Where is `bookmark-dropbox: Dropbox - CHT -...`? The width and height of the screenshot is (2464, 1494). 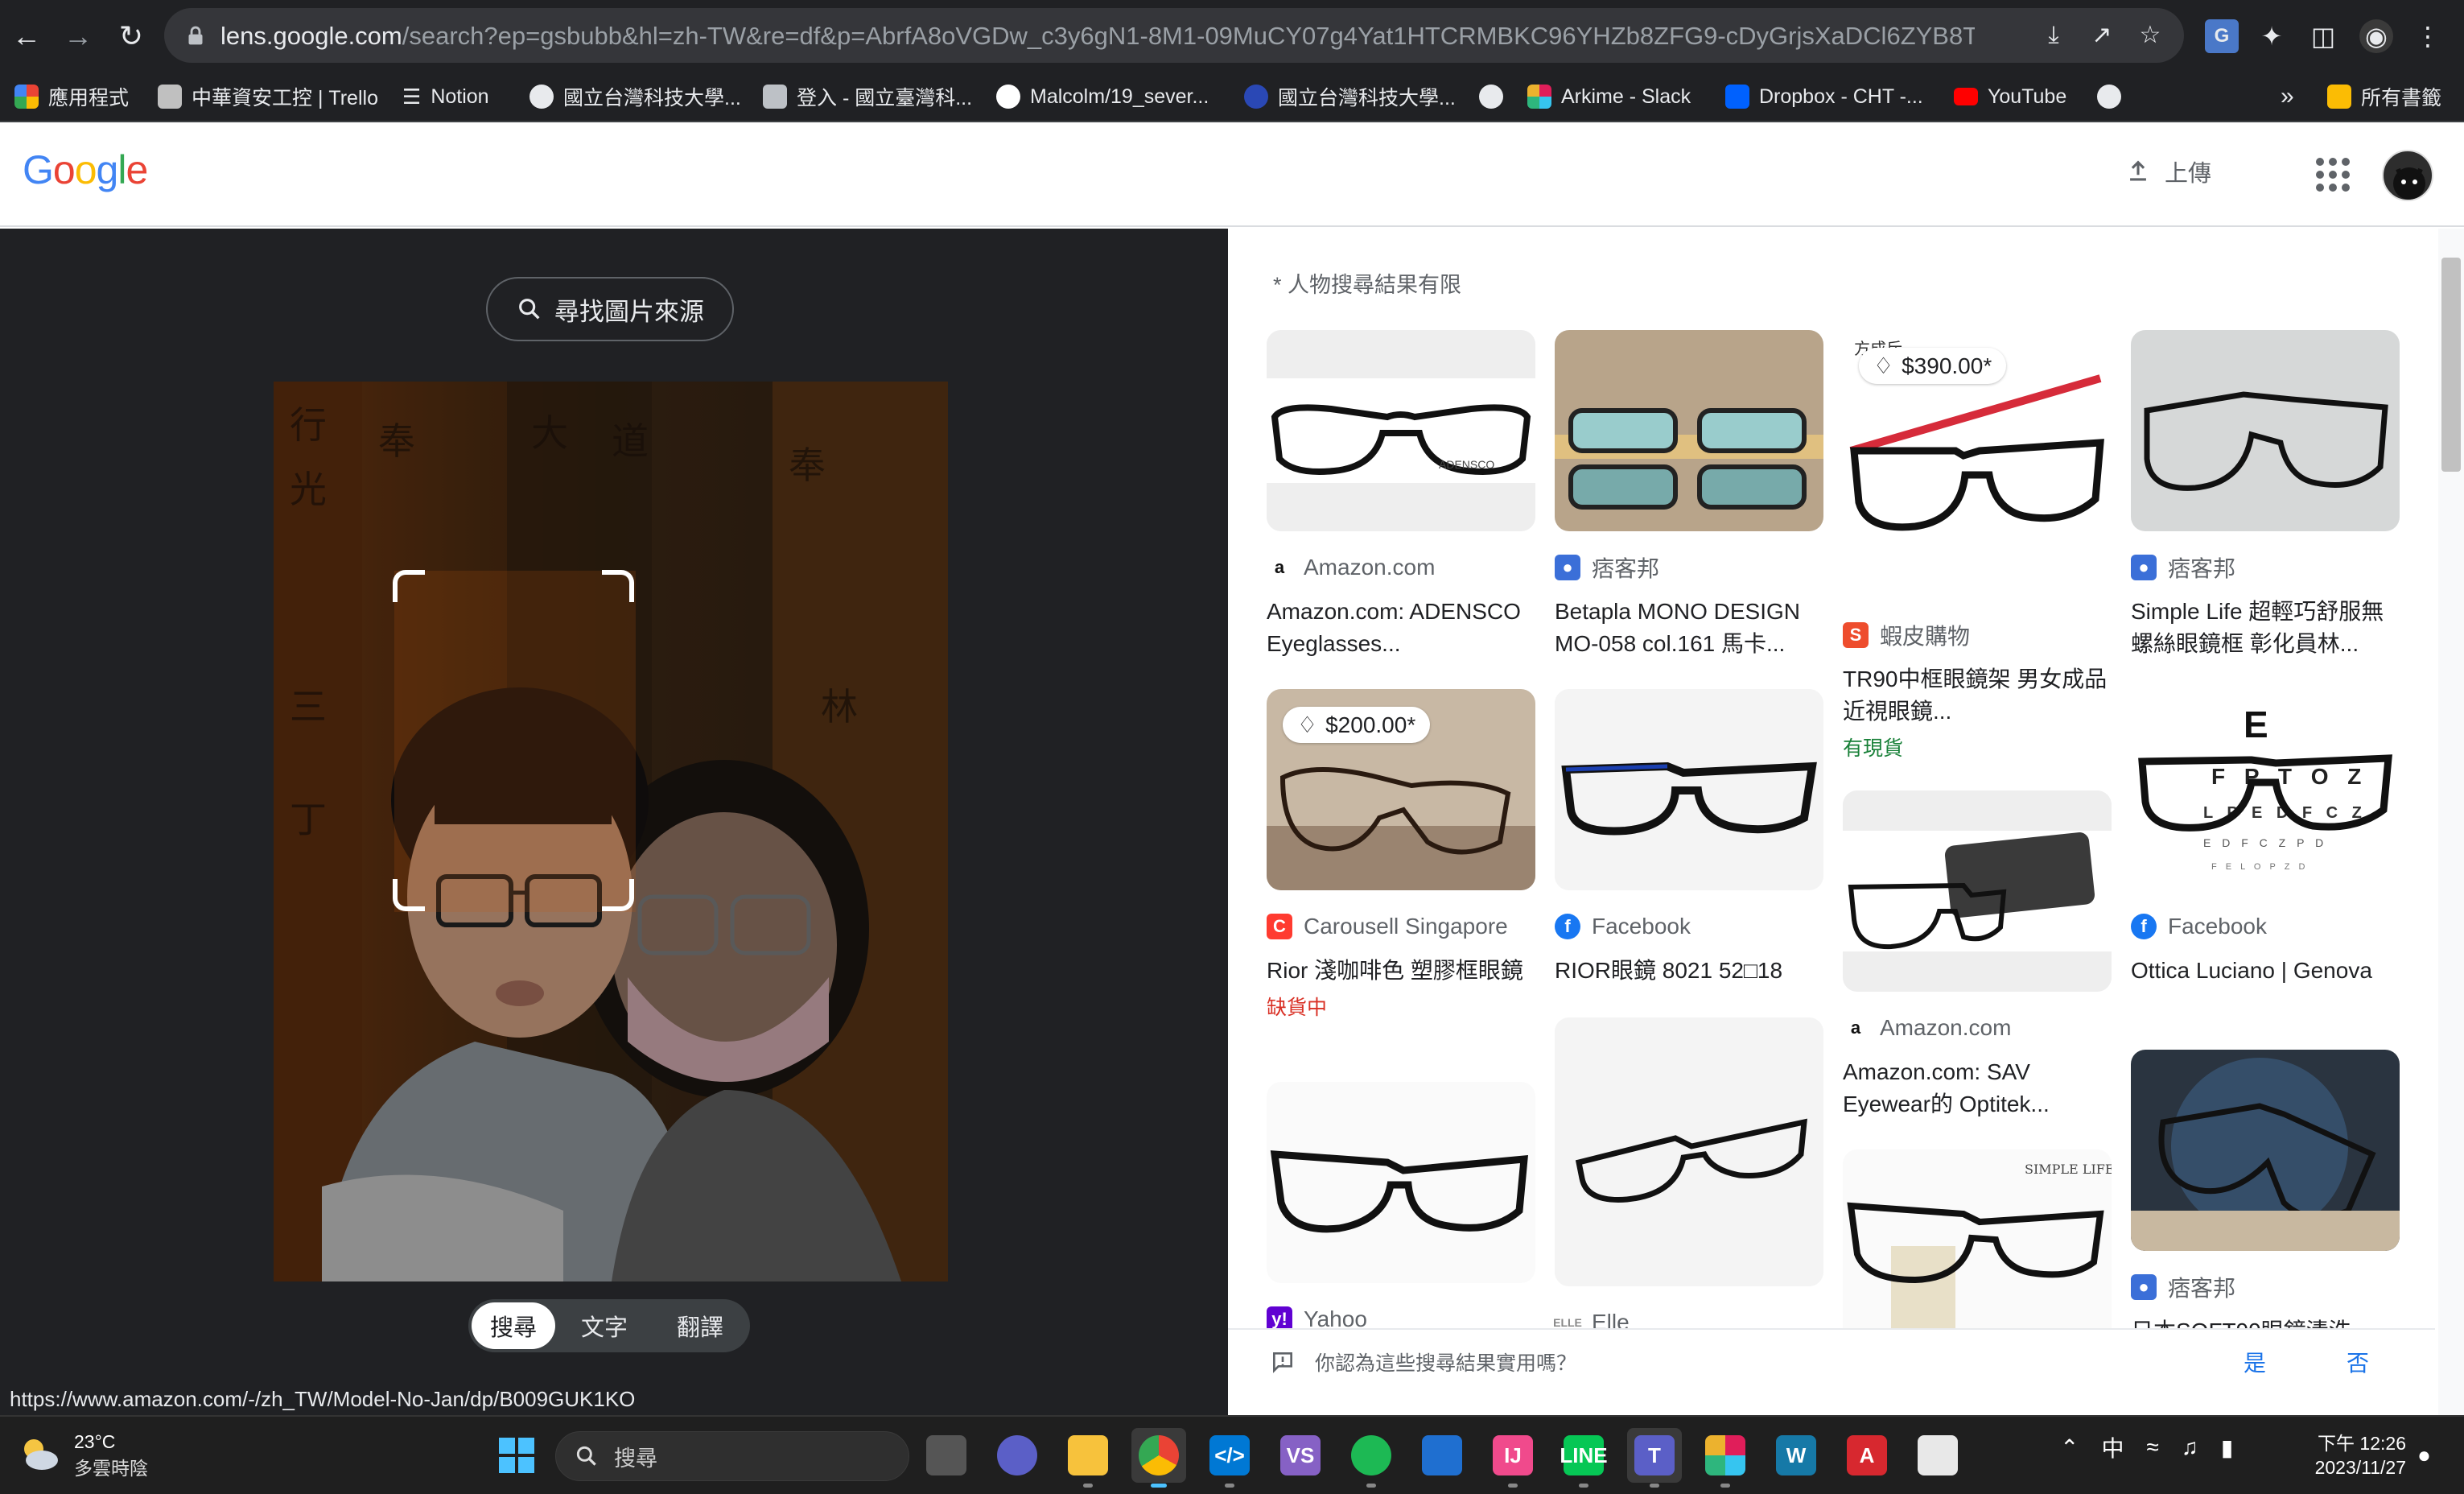 bookmark-dropbox: Dropbox - CHT -... is located at coordinates (1824, 96).